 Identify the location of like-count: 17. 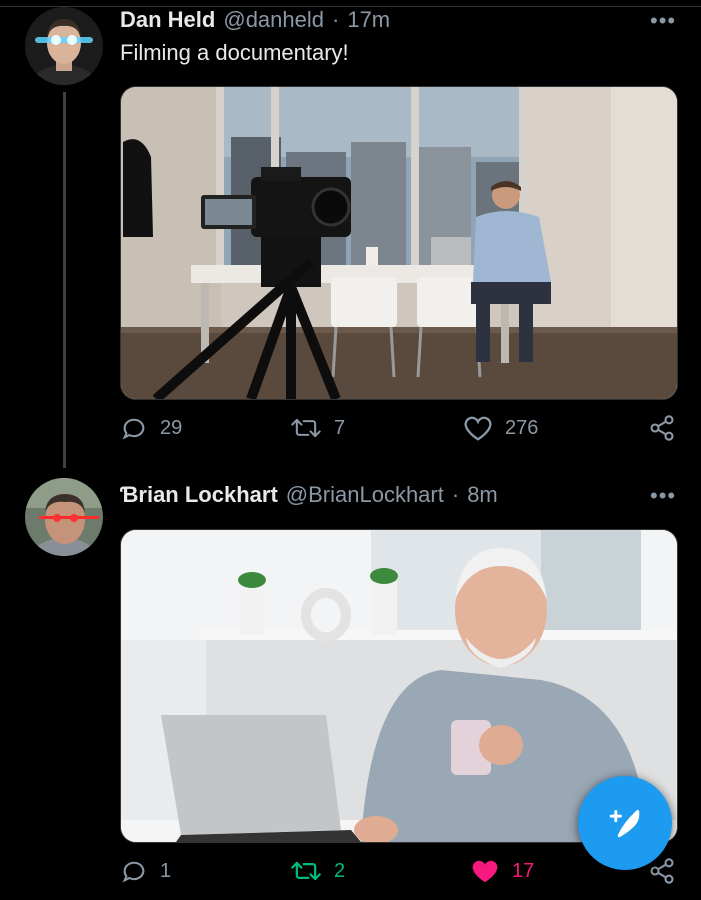
(523, 870).